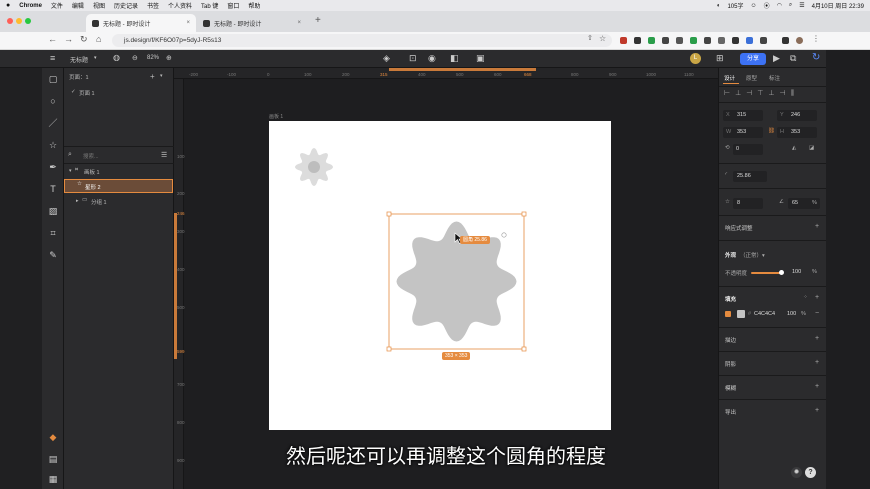 The height and width of the screenshot is (489, 870). What do you see at coordinates (817, 386) in the screenshot?
I see `add-blur-icon: +` at bounding box center [817, 386].